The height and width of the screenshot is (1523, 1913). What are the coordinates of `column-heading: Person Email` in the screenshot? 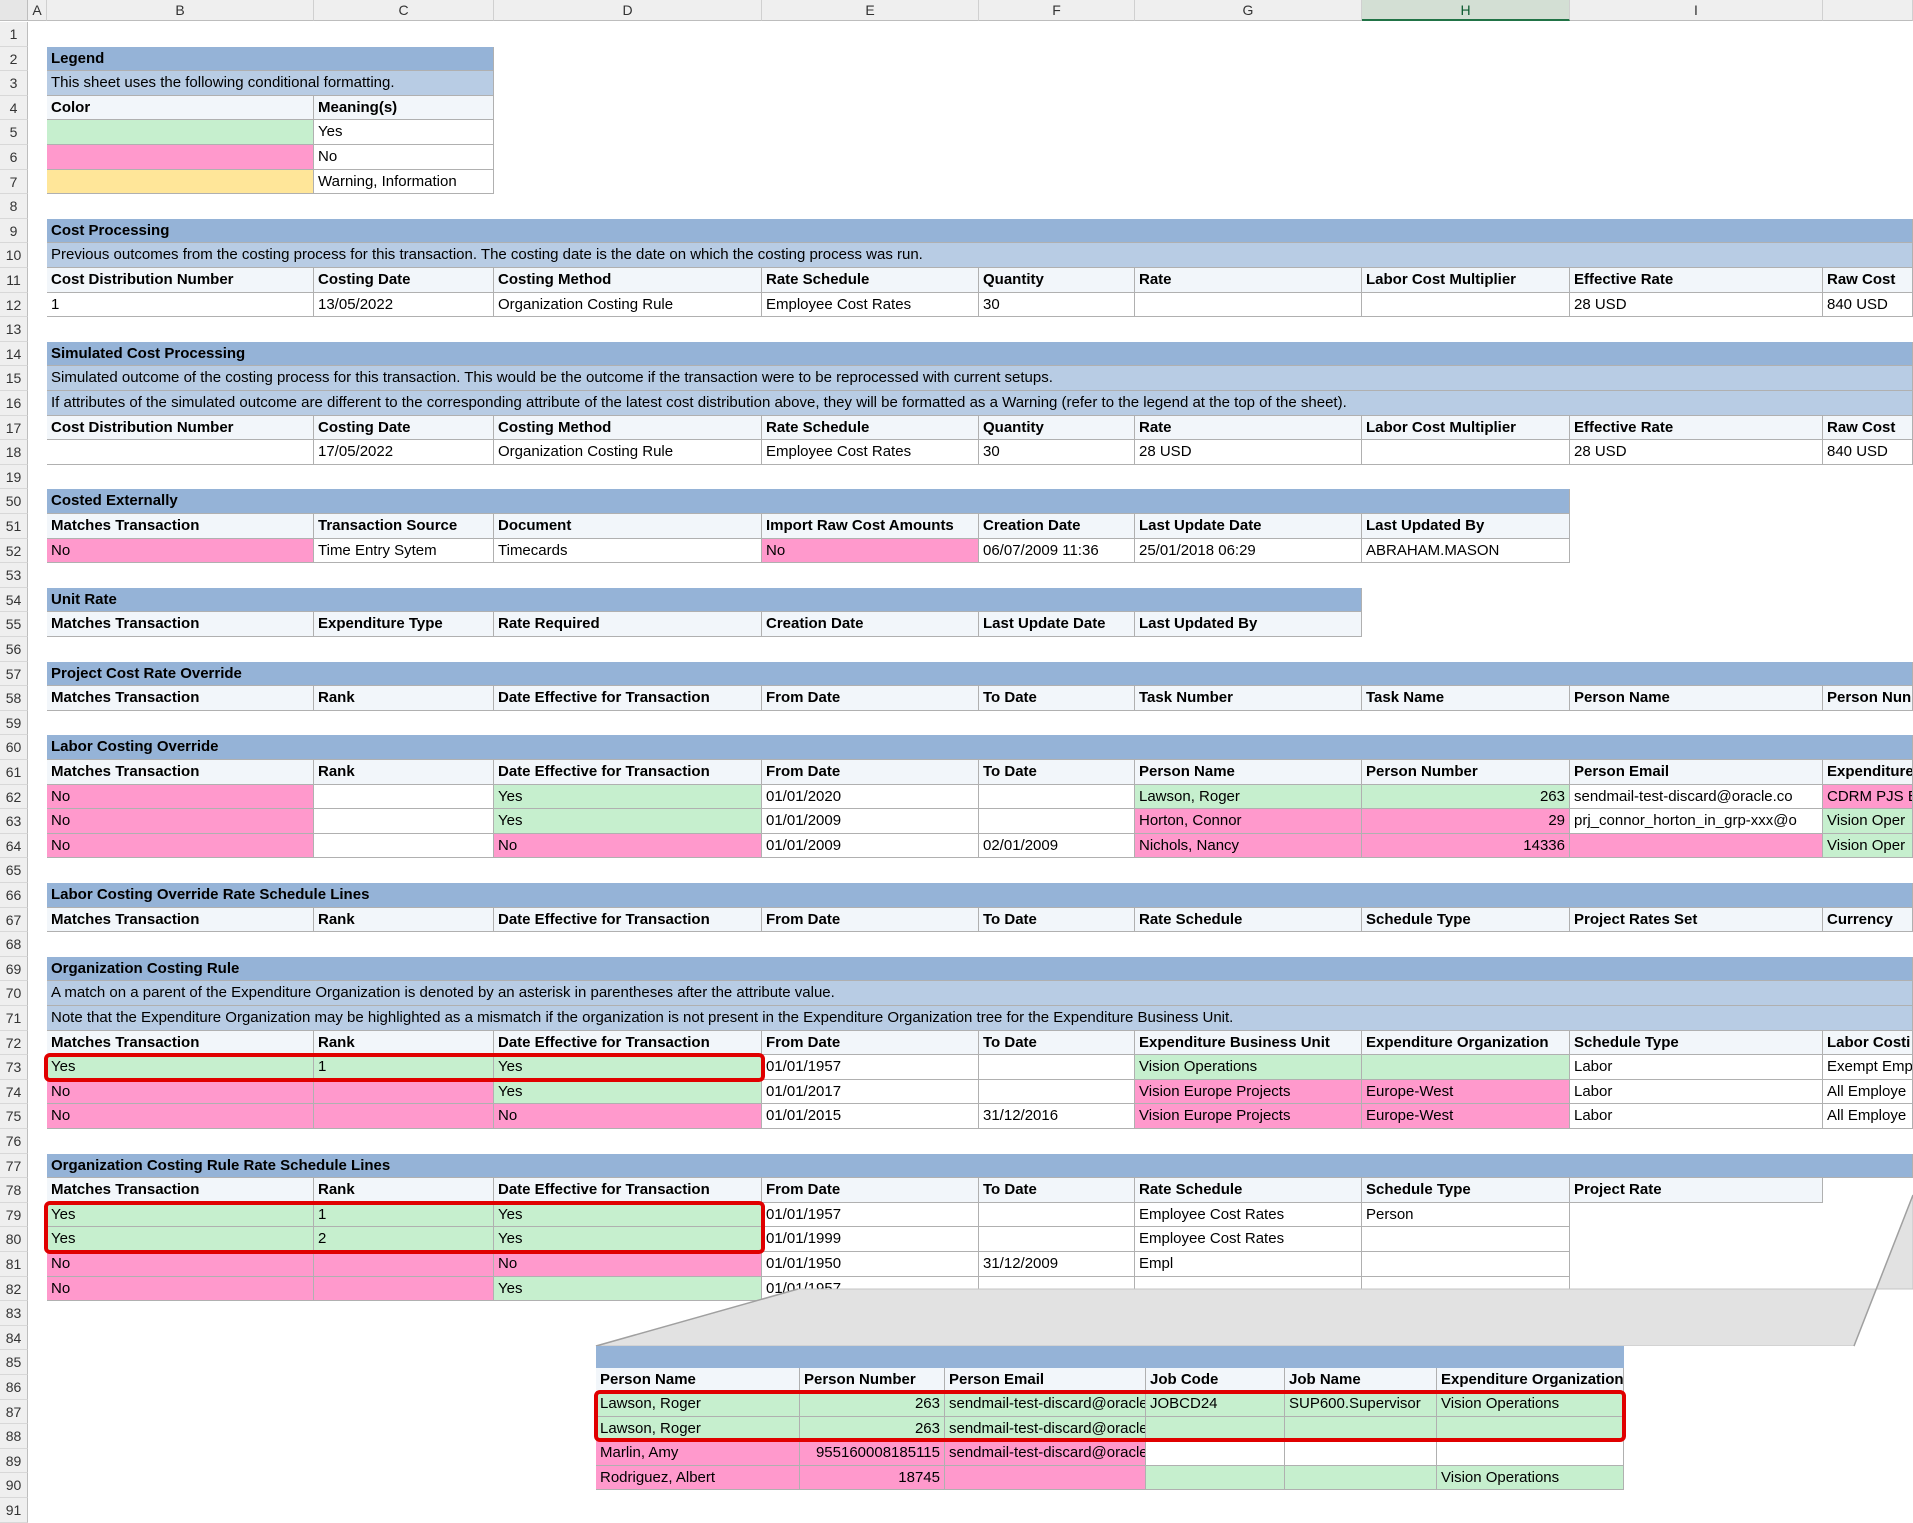 It's located at (1045, 1380).